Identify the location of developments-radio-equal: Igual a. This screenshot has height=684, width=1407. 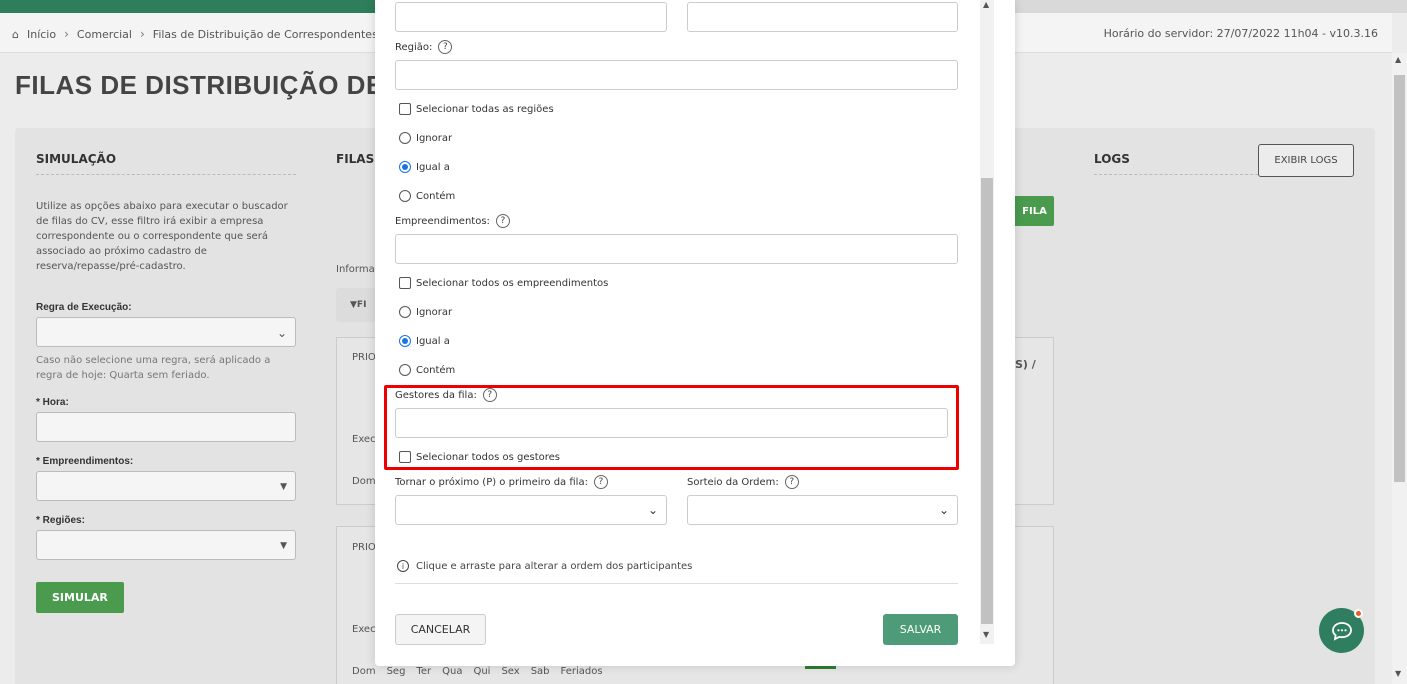
(424, 341).